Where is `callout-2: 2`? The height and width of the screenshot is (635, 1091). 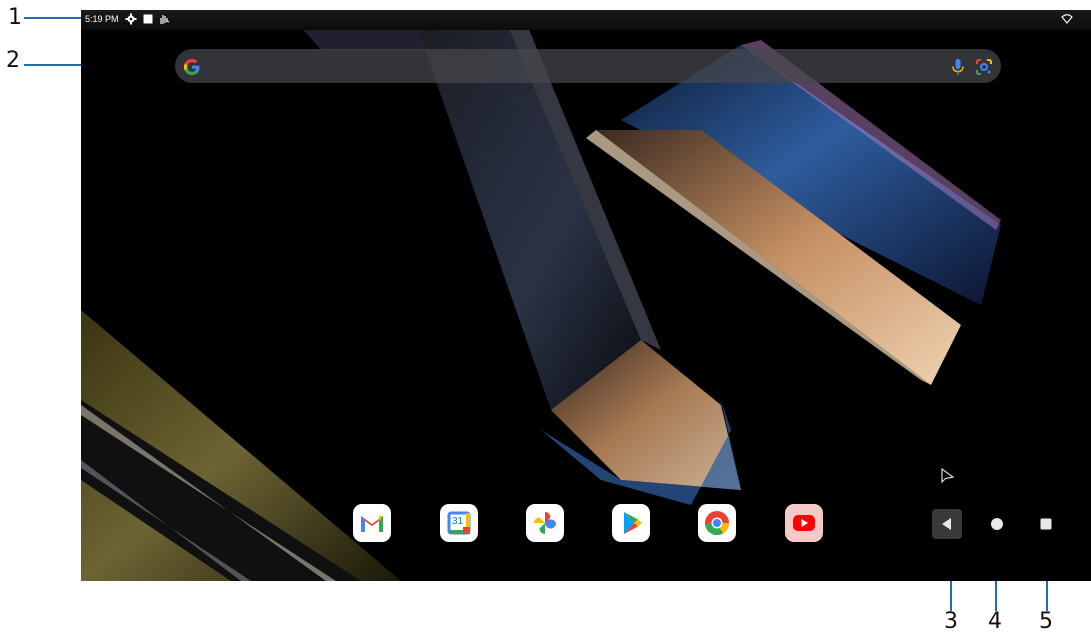
callout-2: 2 is located at coordinates (13, 60).